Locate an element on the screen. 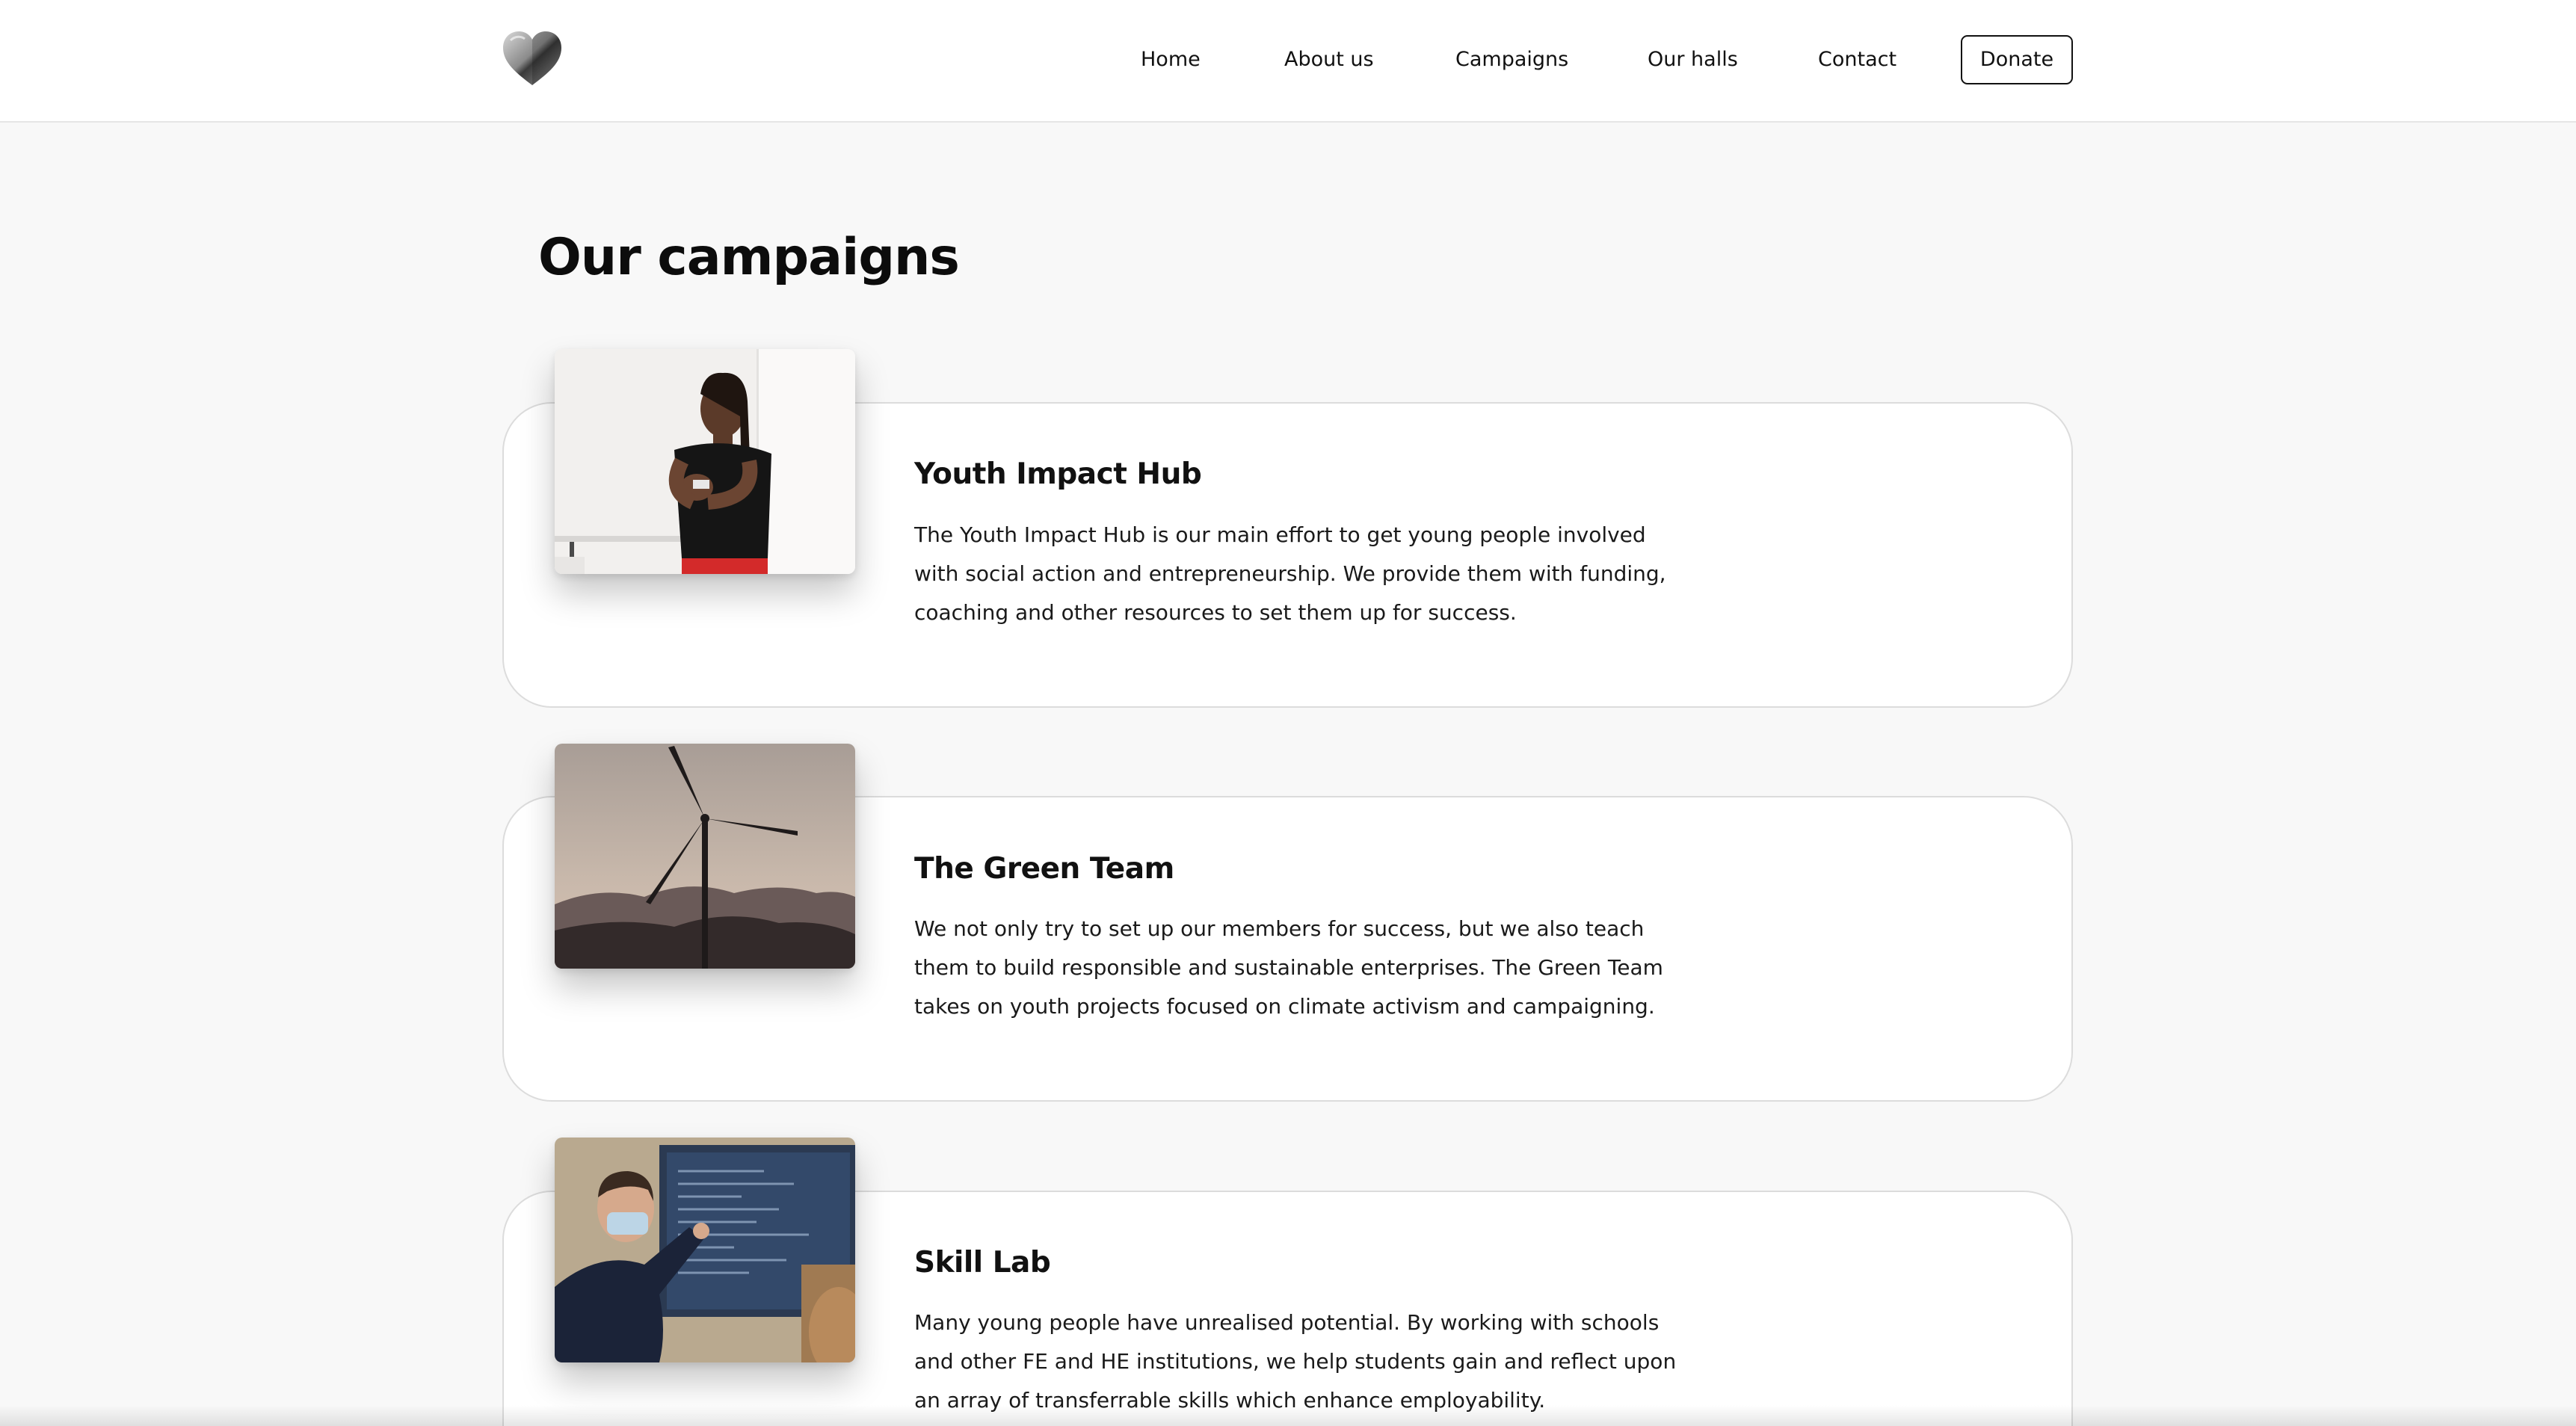 The width and height of the screenshot is (2576, 1426). campaign-title: Skill Lab is located at coordinates (982, 1263).